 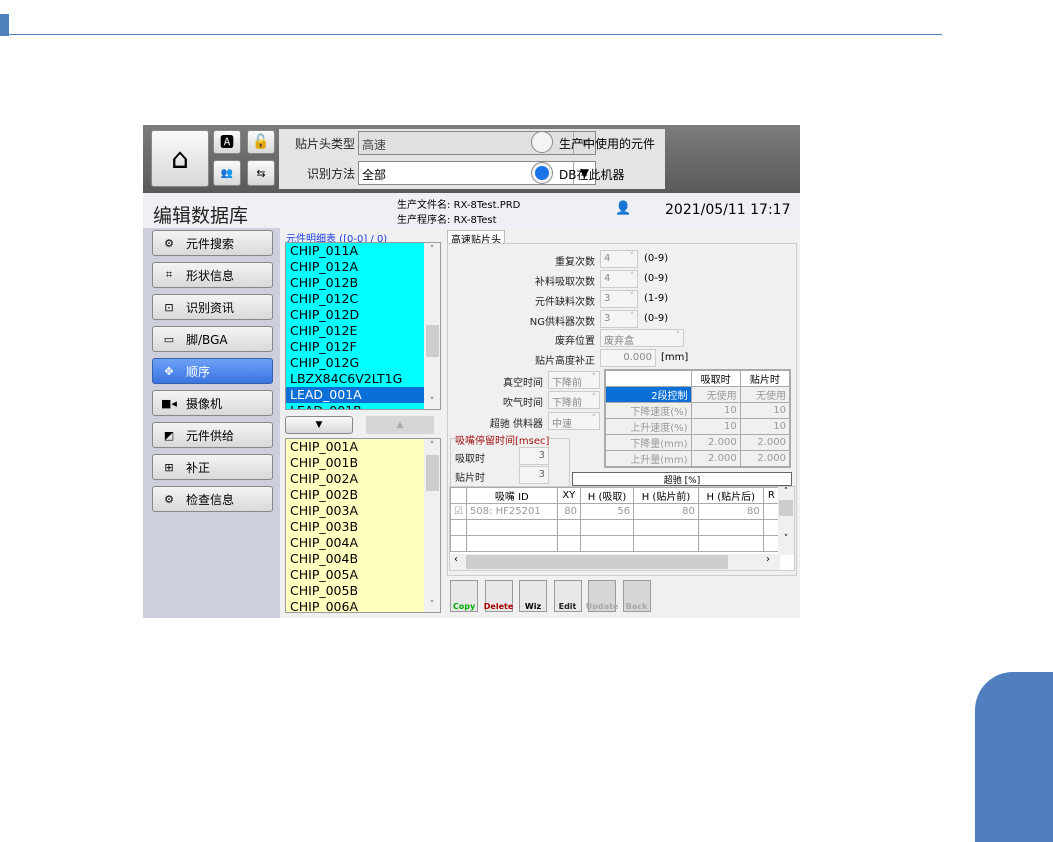 I want to click on feeder-icon: ◩, so click(x=169, y=435).